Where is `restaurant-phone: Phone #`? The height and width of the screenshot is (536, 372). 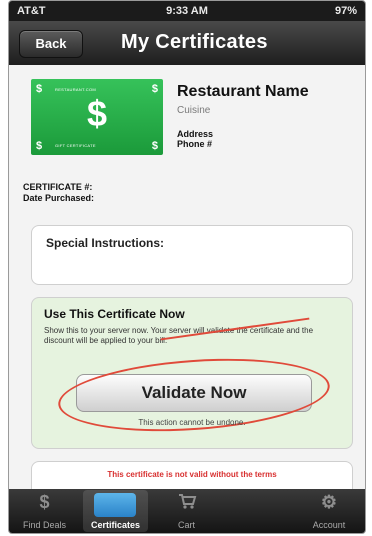
restaurant-phone: Phone # is located at coordinates (195, 144).